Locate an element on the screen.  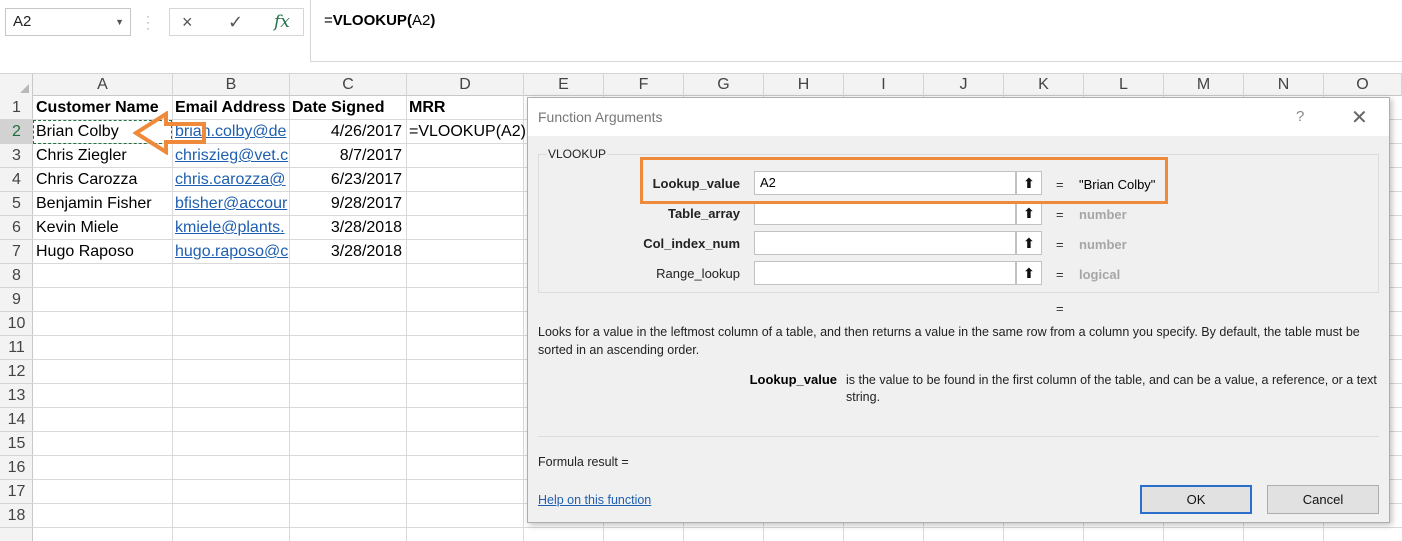
dialog-title: Function Arguments is located at coordinates (600, 117).